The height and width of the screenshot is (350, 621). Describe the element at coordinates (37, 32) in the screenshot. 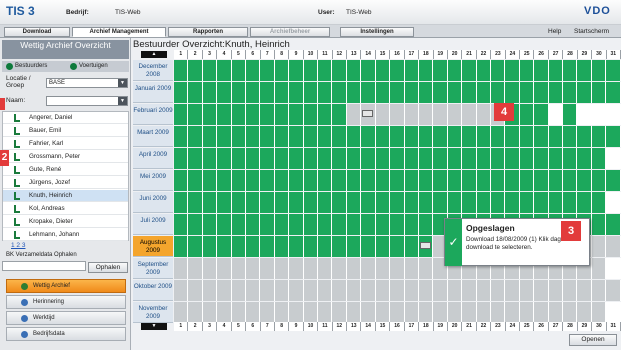

I see `tab-download: Download` at that location.